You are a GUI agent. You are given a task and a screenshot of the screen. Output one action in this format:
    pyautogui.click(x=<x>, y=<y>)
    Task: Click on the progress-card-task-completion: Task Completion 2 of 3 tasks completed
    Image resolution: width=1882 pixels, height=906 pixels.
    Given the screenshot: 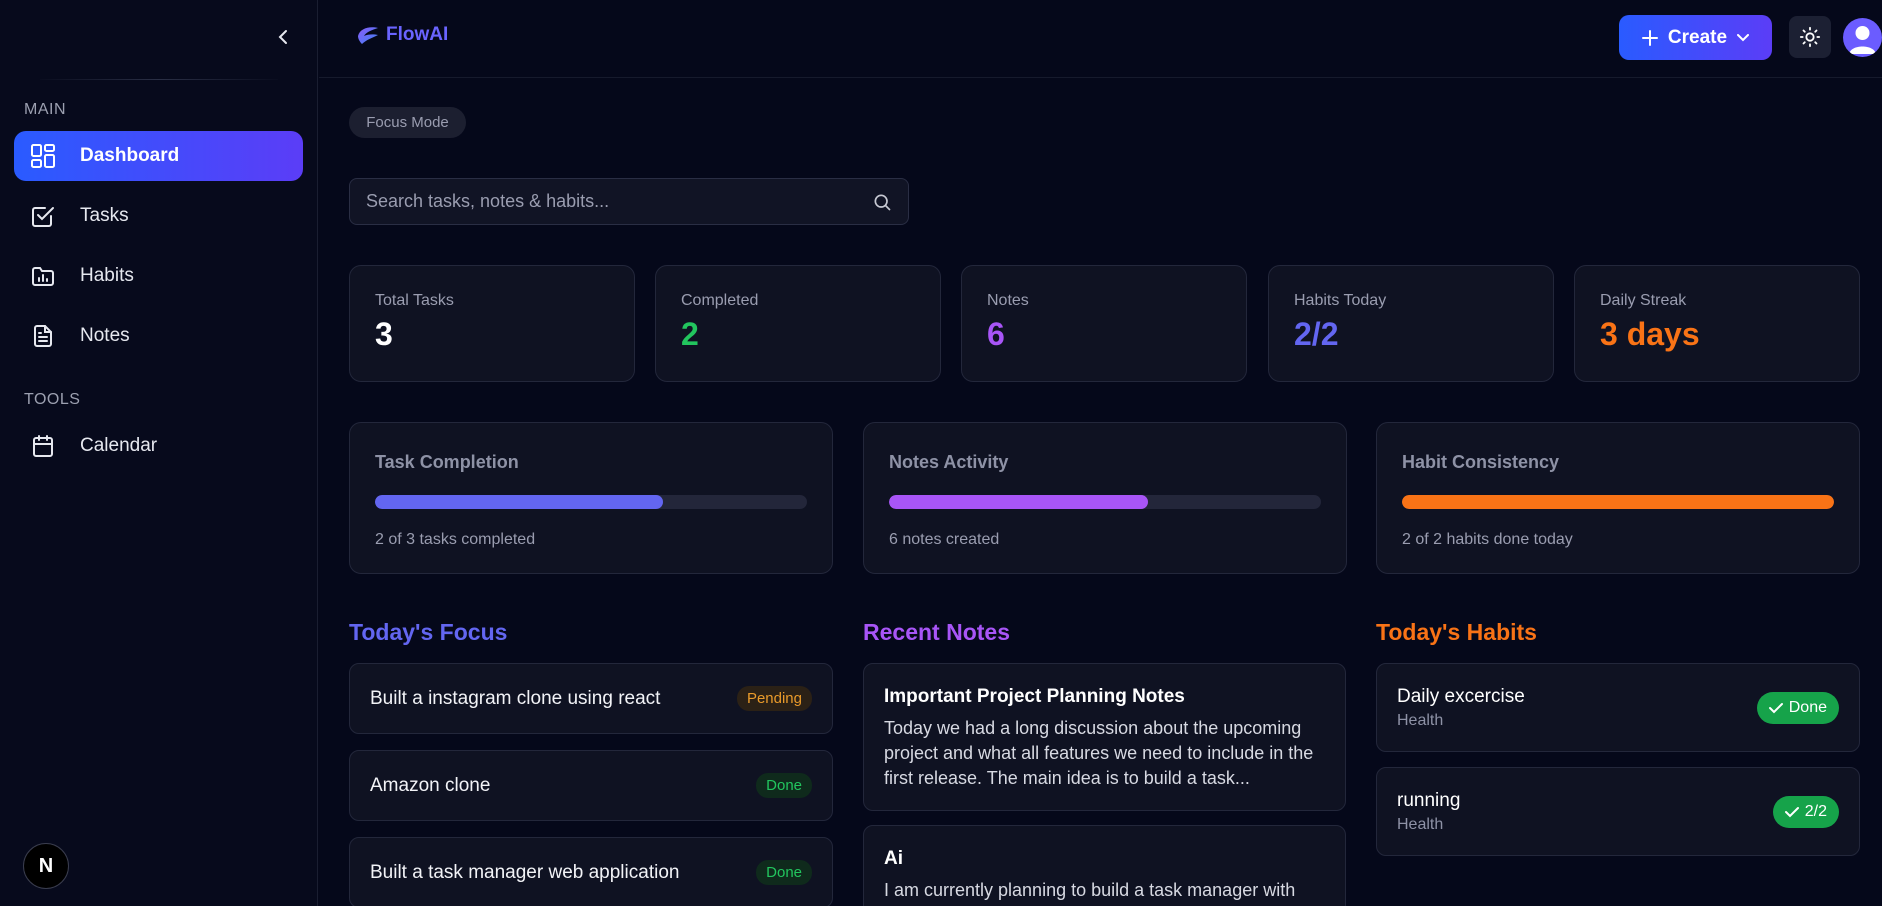 What is the action you would take?
    pyautogui.click(x=591, y=498)
    